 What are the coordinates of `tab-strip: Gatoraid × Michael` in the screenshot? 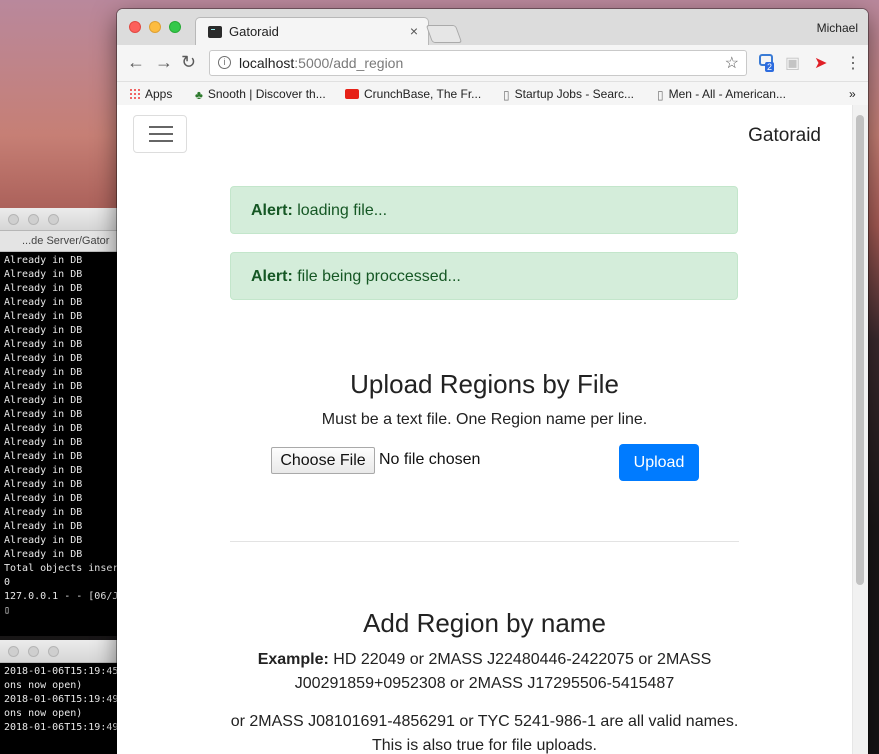 It's located at (492, 27).